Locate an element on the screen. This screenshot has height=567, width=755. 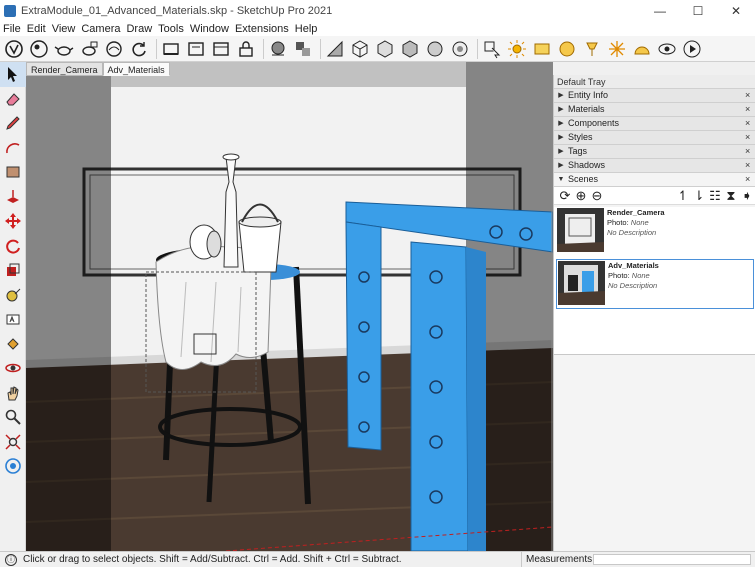
scale-tool is located at coordinates (13, 270).